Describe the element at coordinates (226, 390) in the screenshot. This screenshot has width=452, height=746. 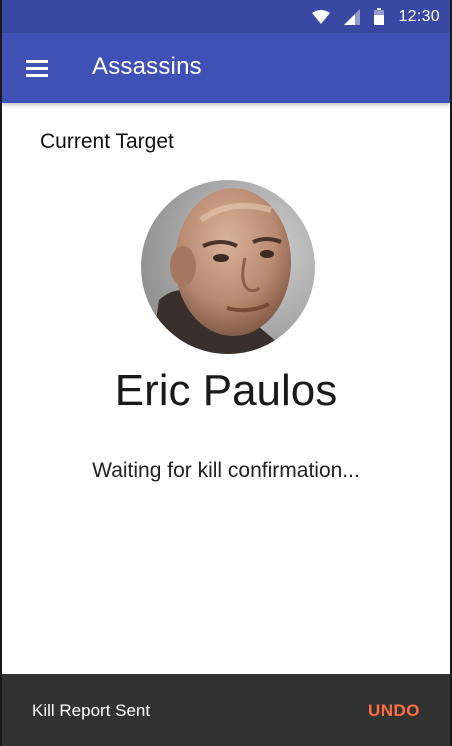
I see `target-name: Eric Paulos` at that location.